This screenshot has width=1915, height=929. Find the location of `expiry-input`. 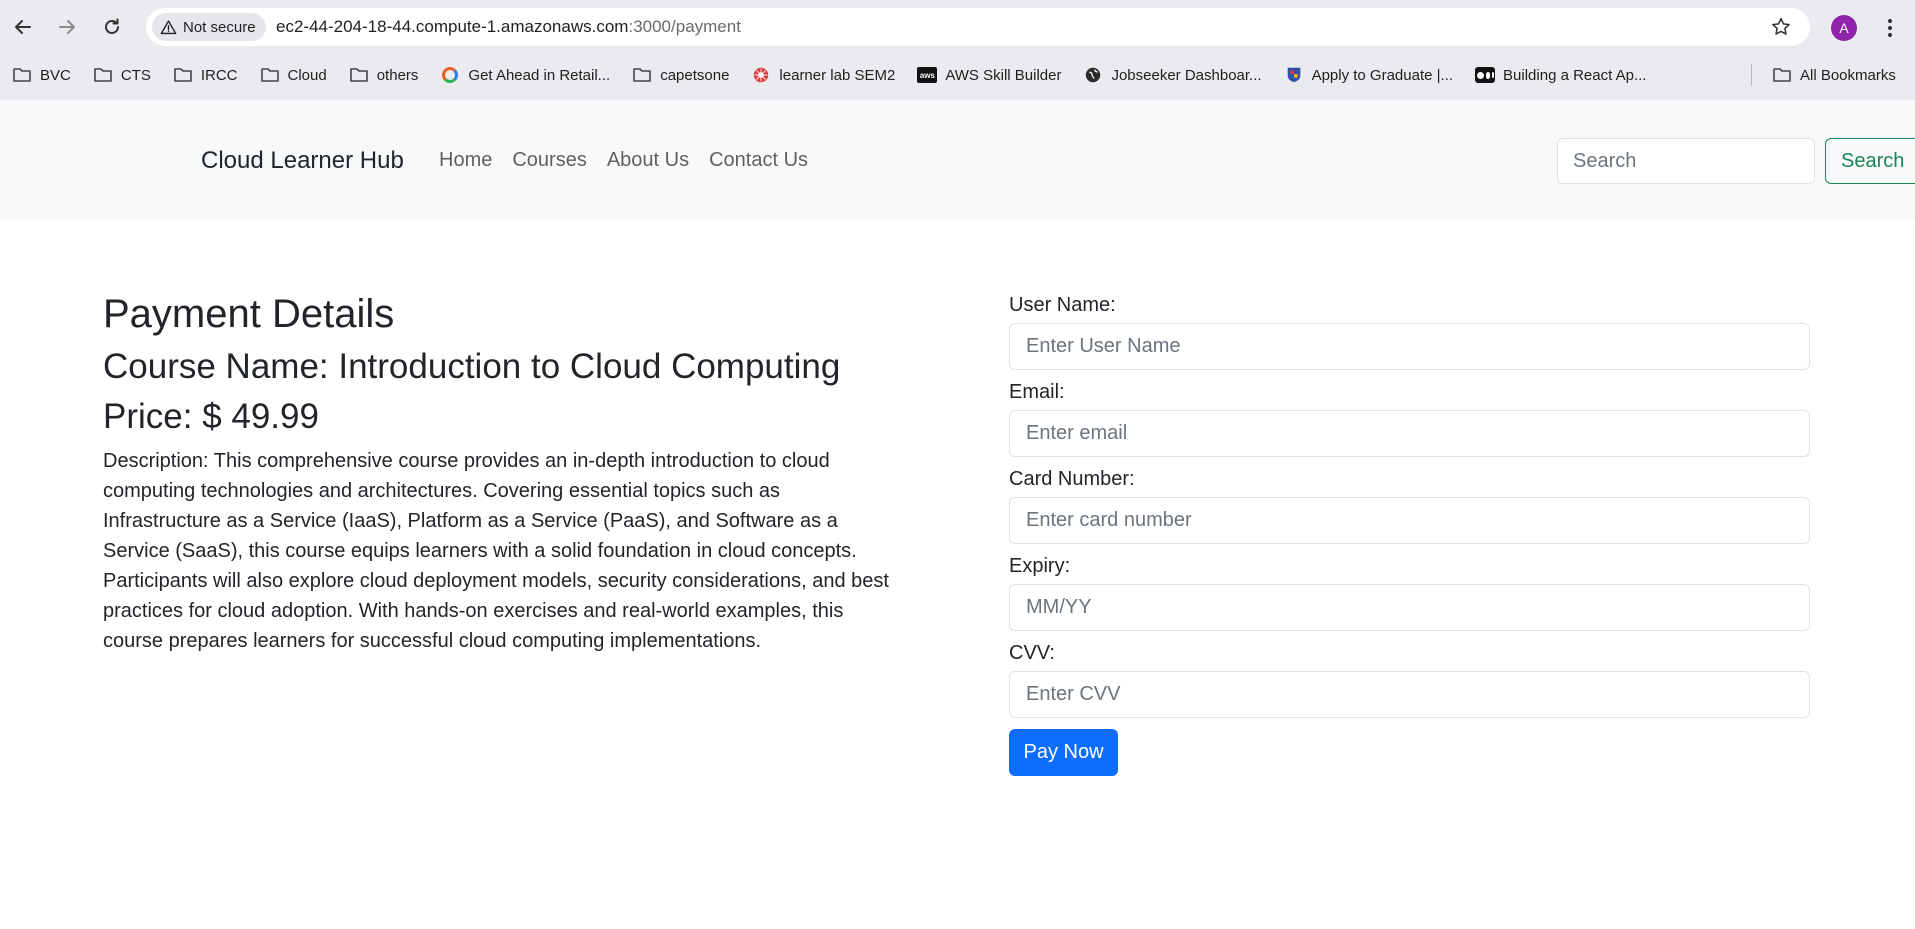

expiry-input is located at coordinates (1409, 607).